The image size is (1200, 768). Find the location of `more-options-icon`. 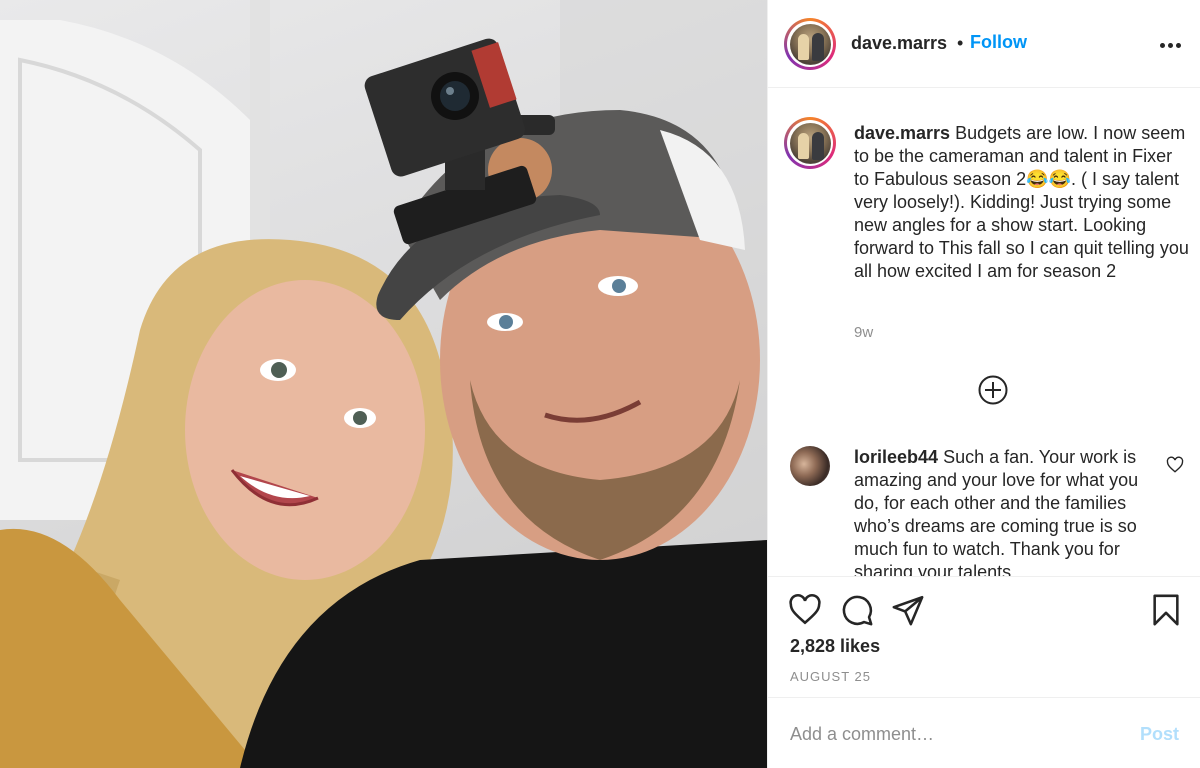

more-options-icon is located at coordinates (1171, 45).